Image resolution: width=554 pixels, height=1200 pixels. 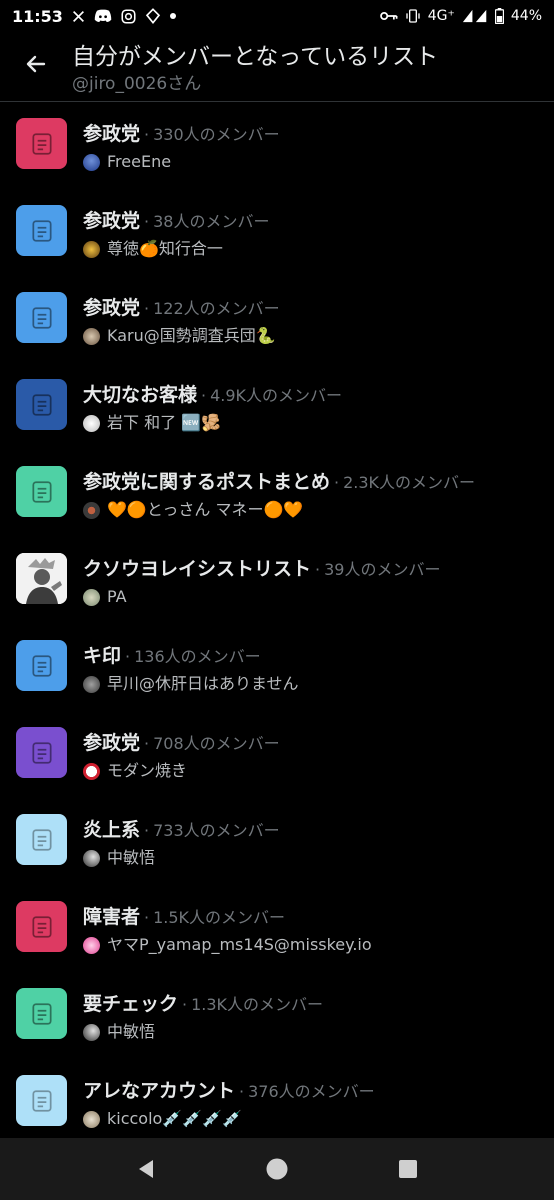 I want to click on back-button, so click(x=36, y=64).